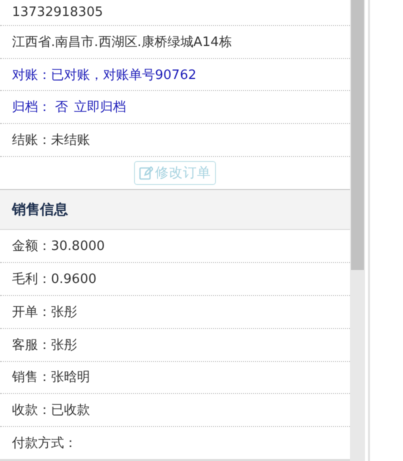  What do you see at coordinates (51, 377) in the screenshot?
I see `info-text: 销售：张晗明` at bounding box center [51, 377].